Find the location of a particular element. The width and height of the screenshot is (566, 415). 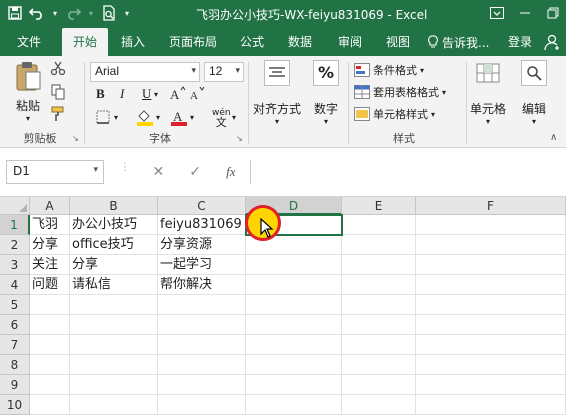

save-icon is located at coordinates (15, 13).